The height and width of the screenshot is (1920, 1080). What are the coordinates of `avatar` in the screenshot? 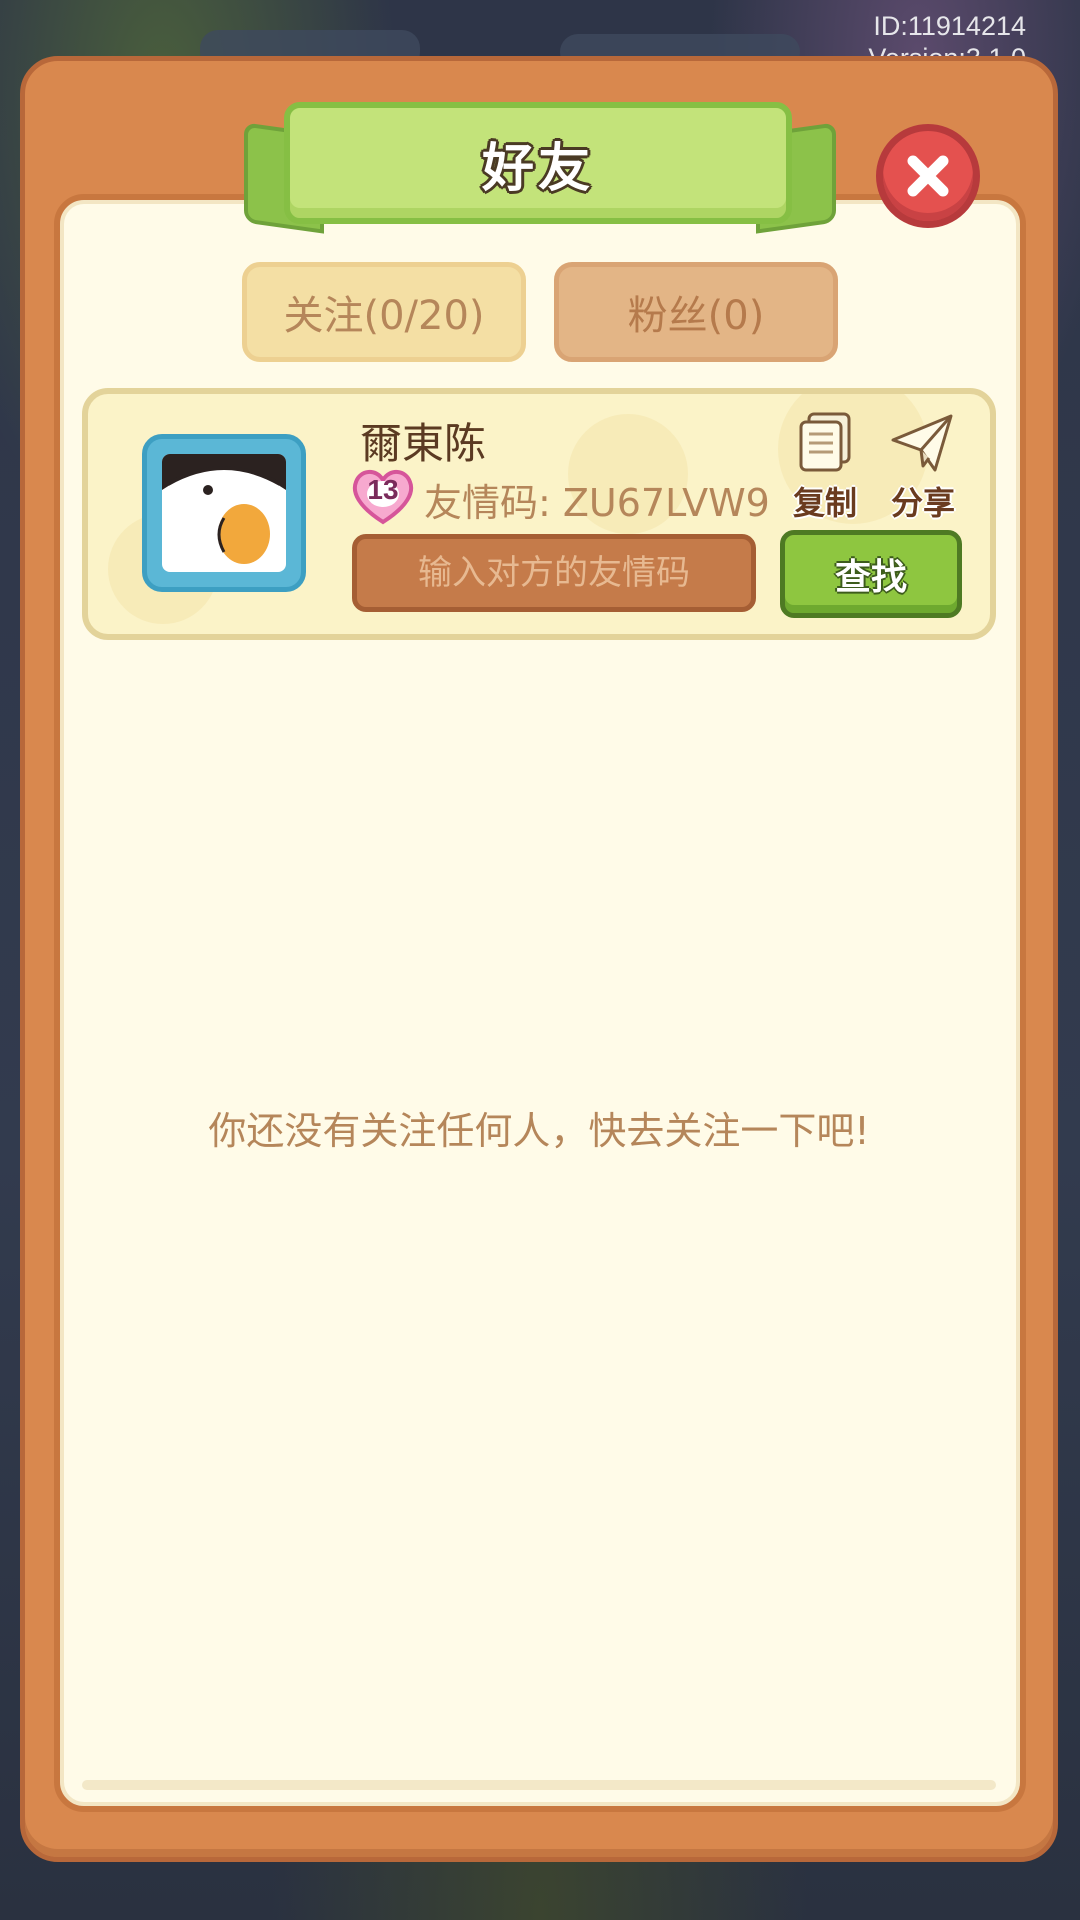 It's located at (224, 513).